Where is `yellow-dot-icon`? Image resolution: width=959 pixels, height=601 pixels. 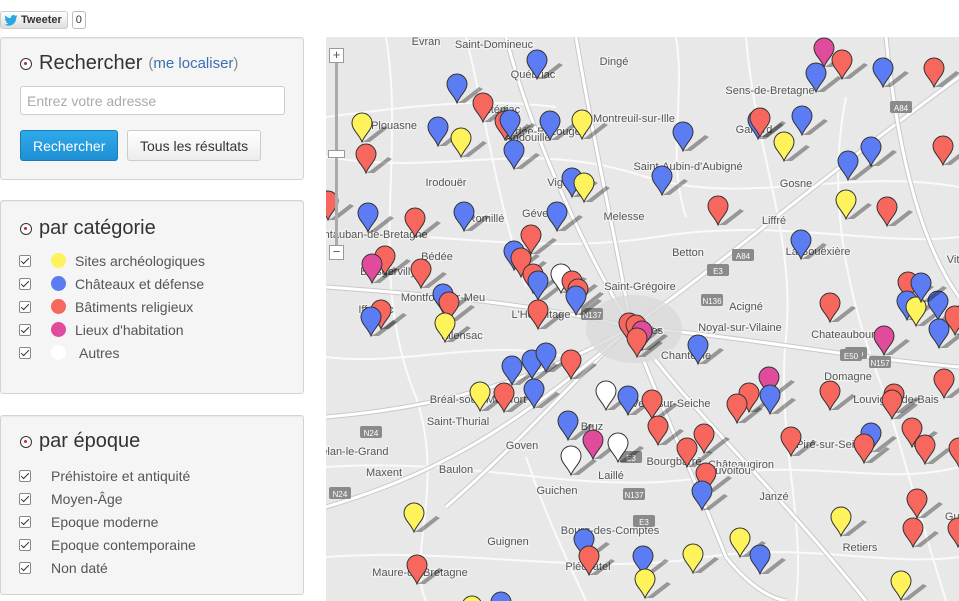 yellow-dot-icon is located at coordinates (58, 260).